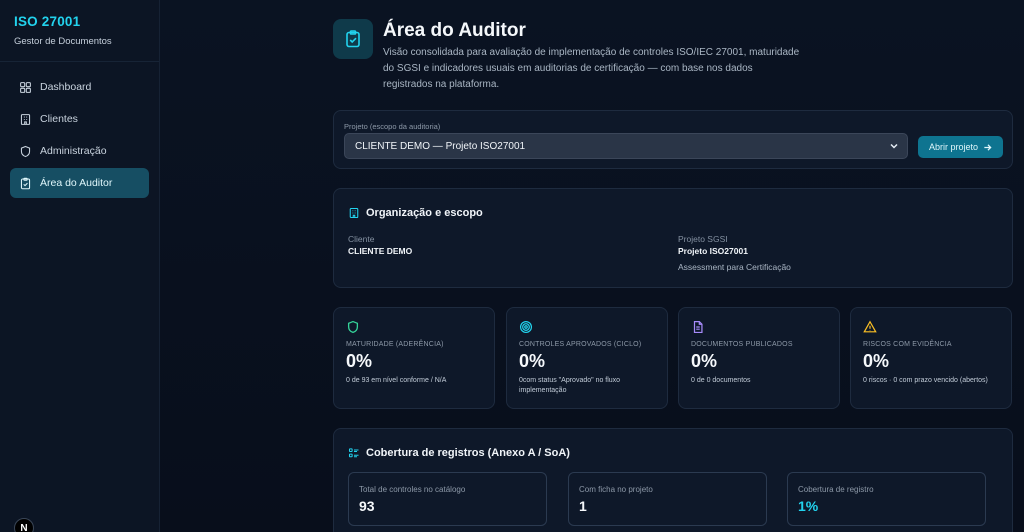 The image size is (1024, 532). I want to click on coverage-label: Cobertura de registro, so click(836, 489).